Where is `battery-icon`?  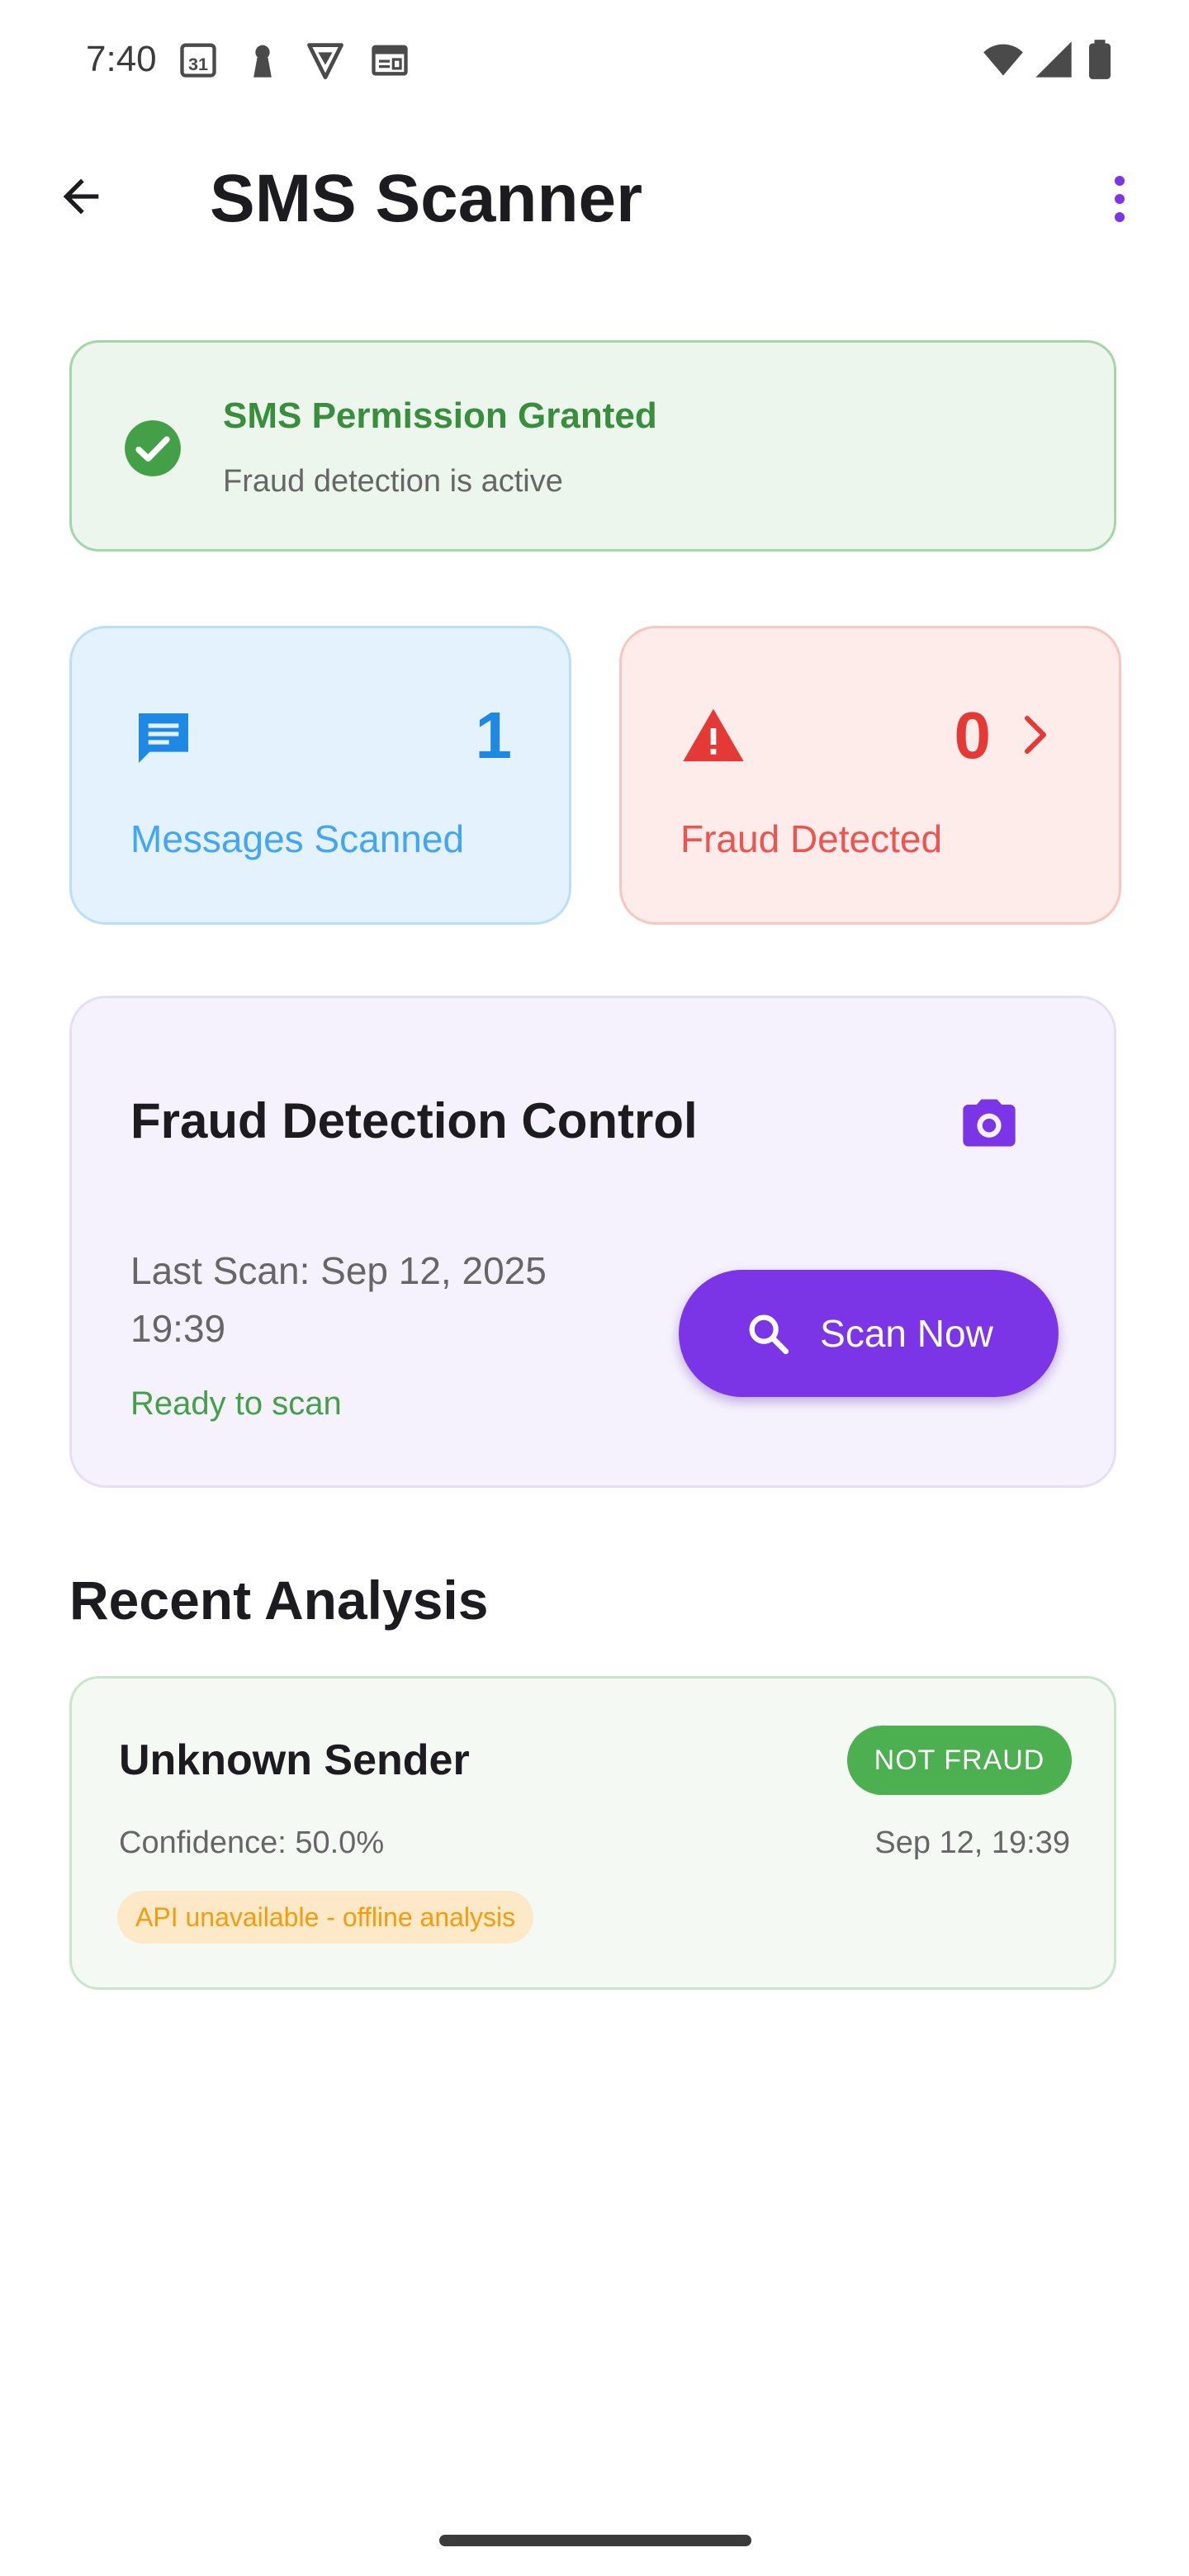 battery-icon is located at coordinates (1099, 59).